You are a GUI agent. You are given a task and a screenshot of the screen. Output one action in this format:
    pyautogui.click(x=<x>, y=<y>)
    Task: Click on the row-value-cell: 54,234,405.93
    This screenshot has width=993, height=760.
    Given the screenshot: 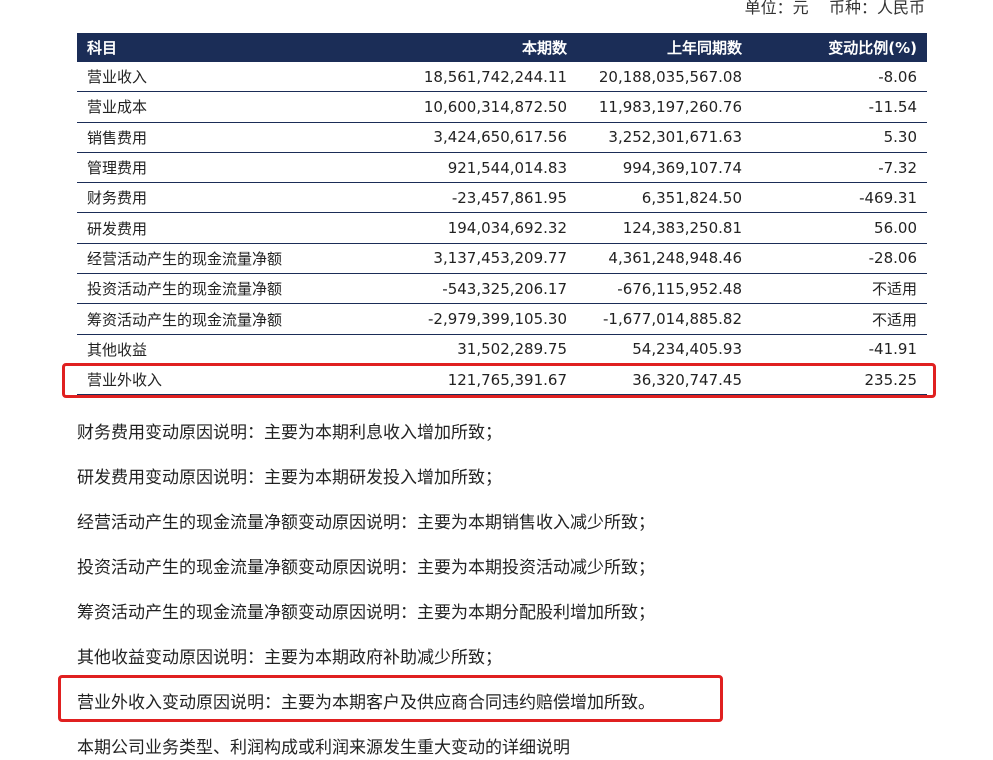 What is the action you would take?
    pyautogui.click(x=664, y=349)
    